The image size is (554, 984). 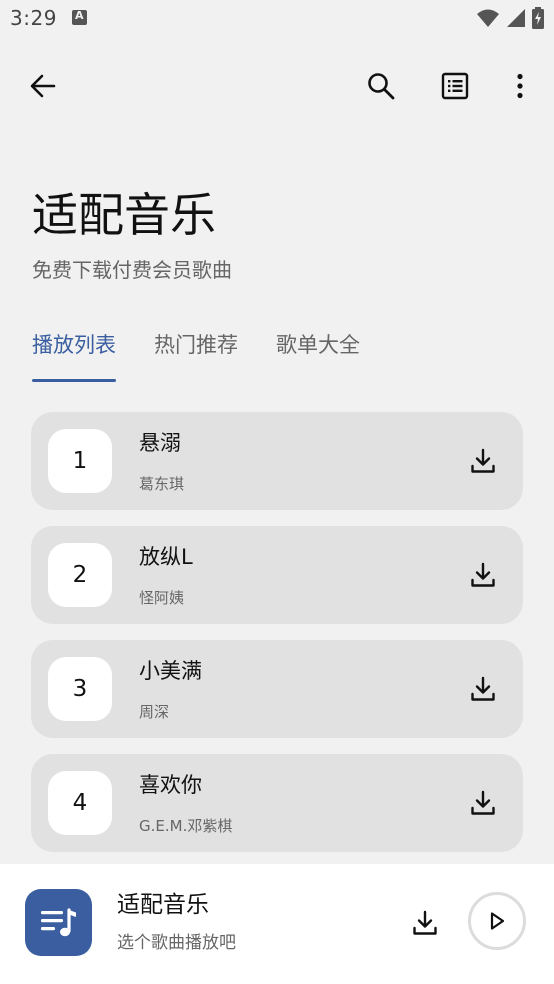 What do you see at coordinates (170, 671) in the screenshot?
I see `song-title: 小美满` at bounding box center [170, 671].